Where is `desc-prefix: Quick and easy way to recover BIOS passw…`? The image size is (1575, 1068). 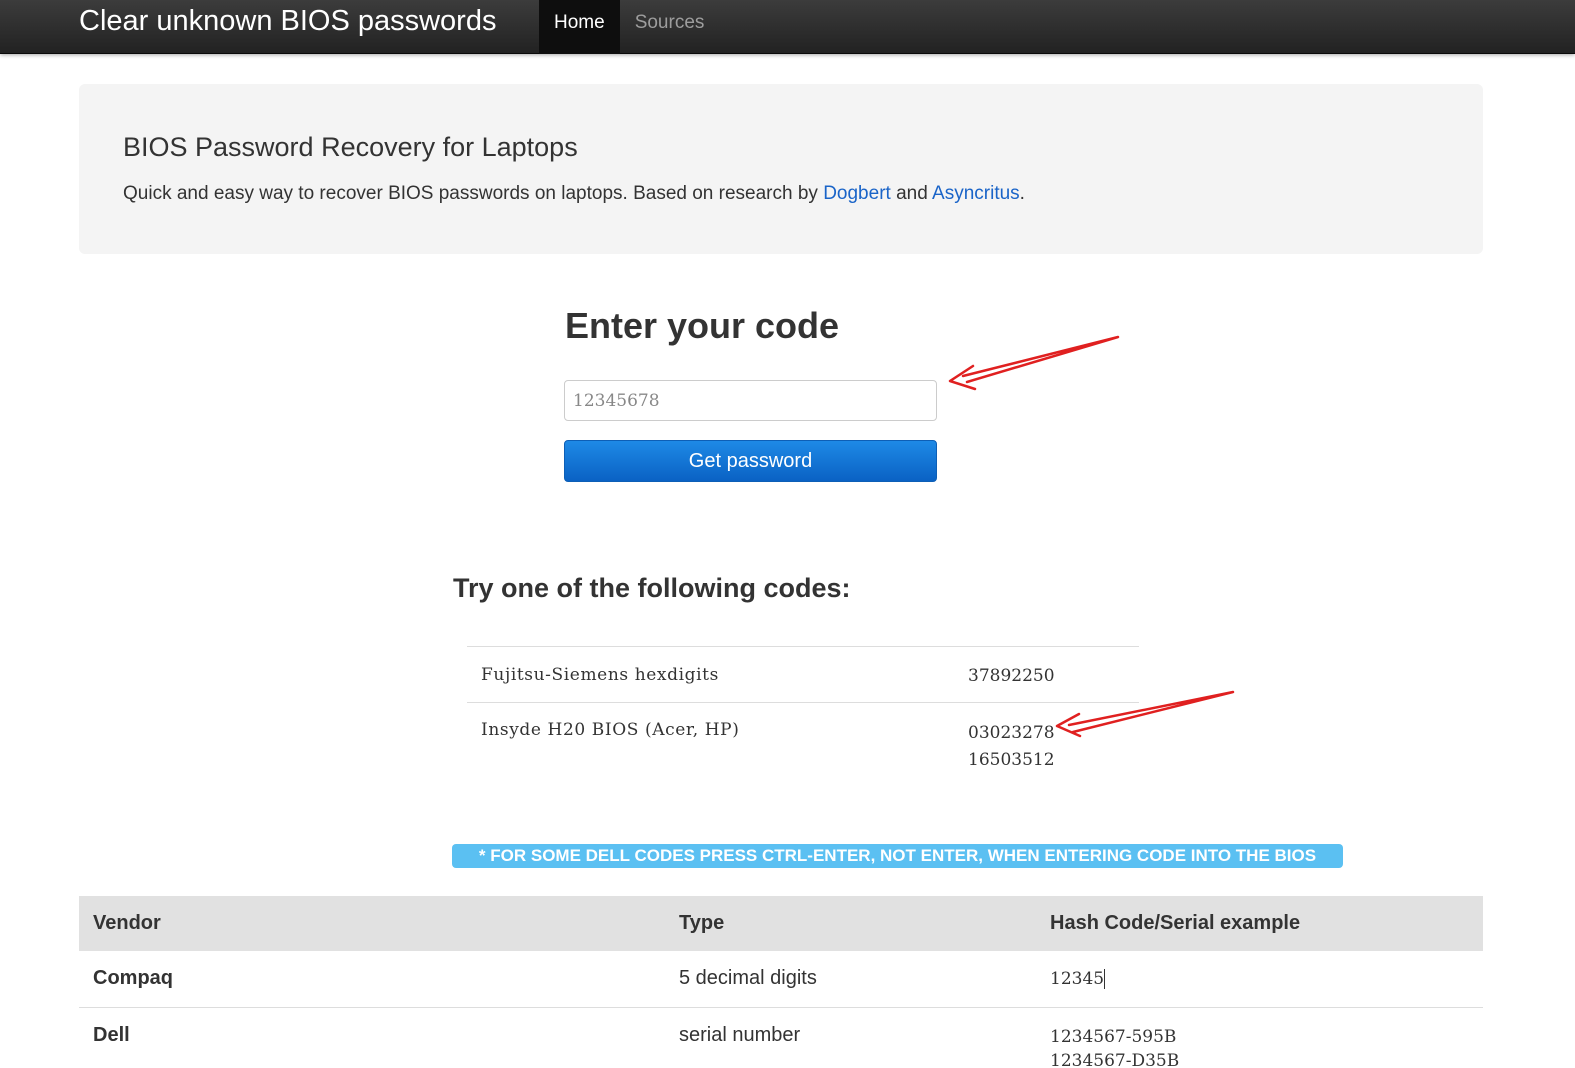
desc-prefix: Quick and easy way to recover BIOS passw… is located at coordinates (473, 193).